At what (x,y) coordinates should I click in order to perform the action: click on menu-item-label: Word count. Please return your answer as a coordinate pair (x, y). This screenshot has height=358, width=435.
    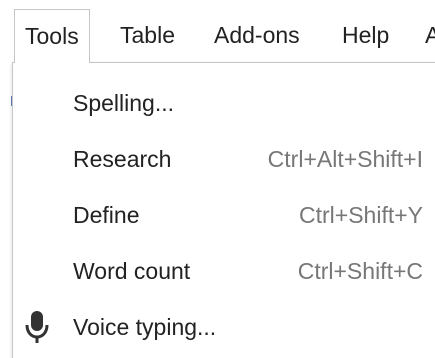
    Looking at the image, I should click on (132, 271).